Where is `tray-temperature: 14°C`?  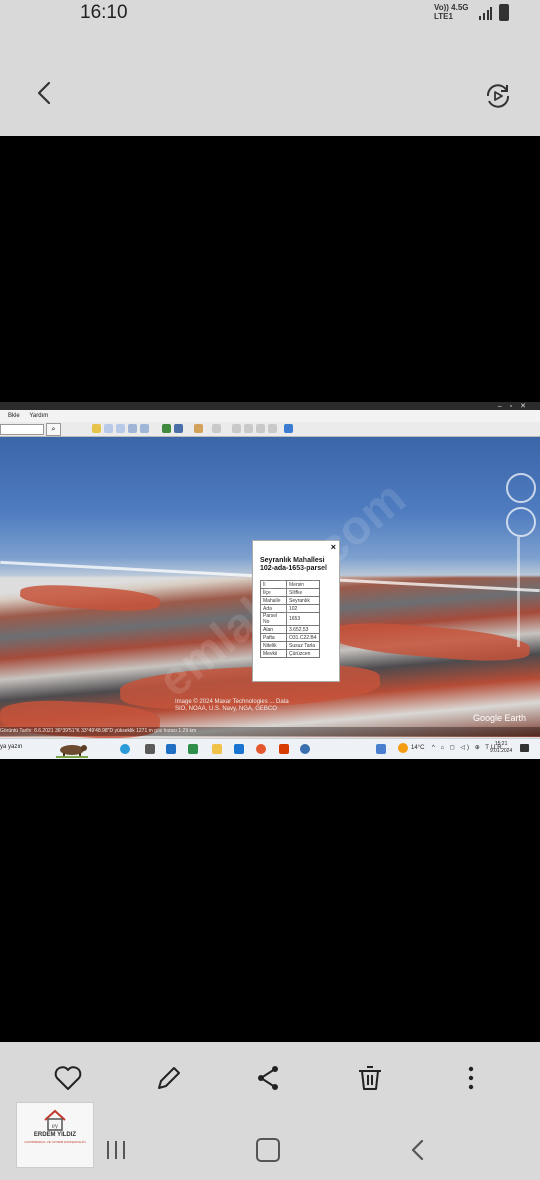
tray-temperature: 14°C is located at coordinates (418, 748).